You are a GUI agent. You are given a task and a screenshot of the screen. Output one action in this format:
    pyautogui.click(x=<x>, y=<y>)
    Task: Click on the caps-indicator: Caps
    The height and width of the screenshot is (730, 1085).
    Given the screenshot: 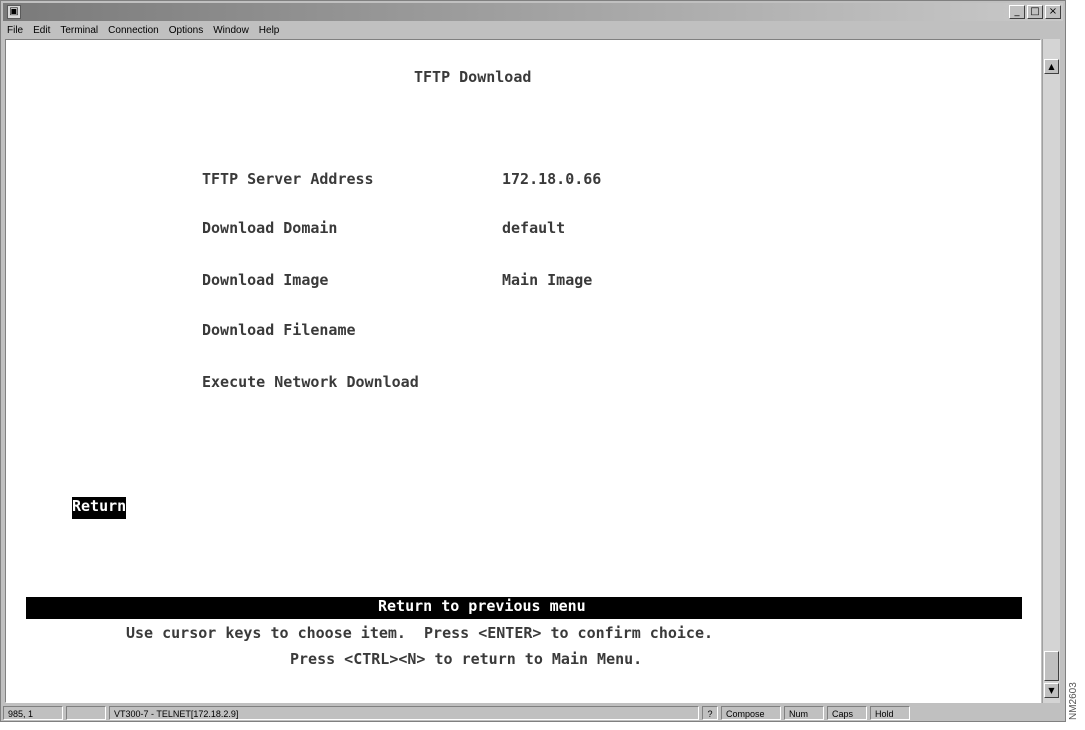 What is the action you would take?
    pyautogui.click(x=847, y=713)
    